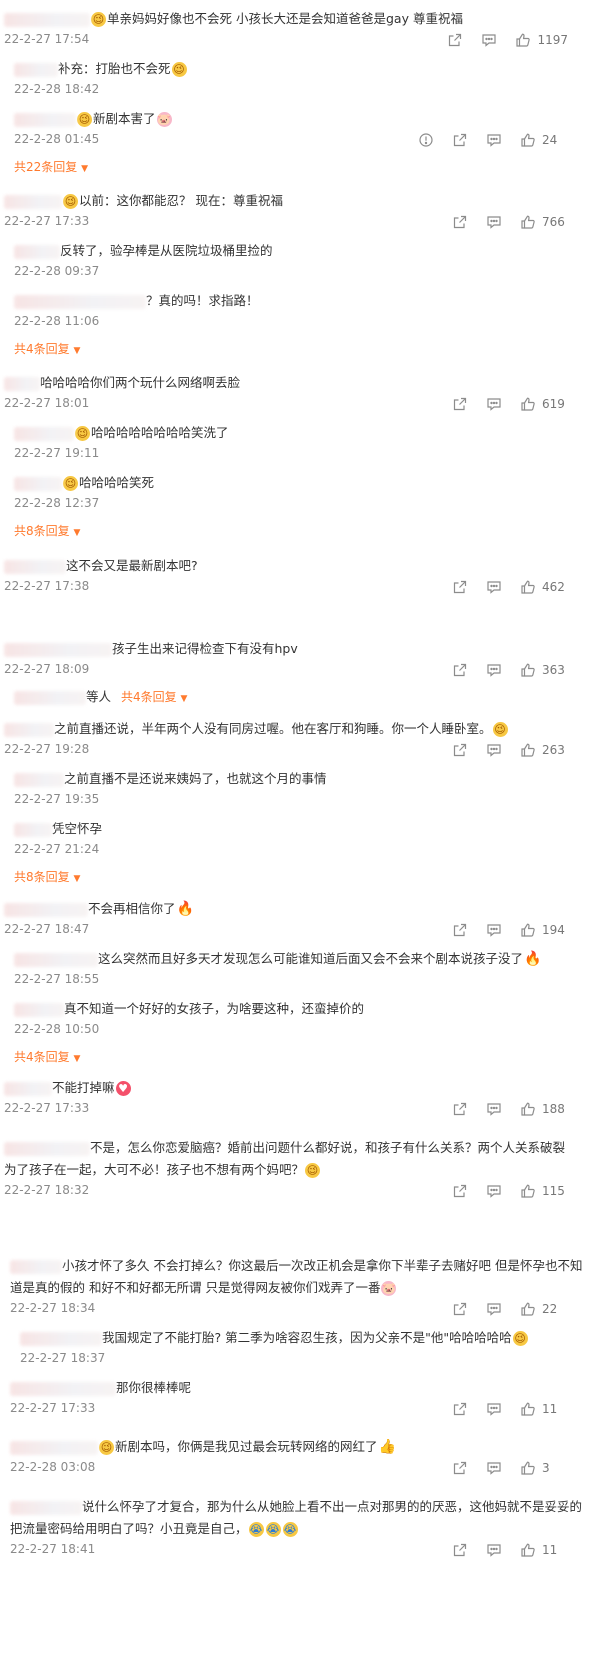 This screenshot has height=1656, width=600. What do you see at coordinates (510, 1109) in the screenshot?
I see `comment-actions: 188` at bounding box center [510, 1109].